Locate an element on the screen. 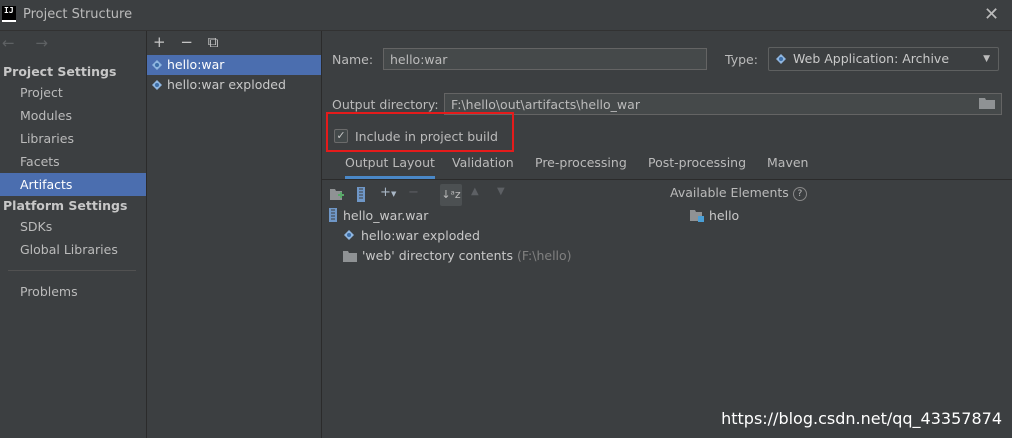 The height and width of the screenshot is (438, 1012). move-up-icon: ▲ is located at coordinates (475, 191).